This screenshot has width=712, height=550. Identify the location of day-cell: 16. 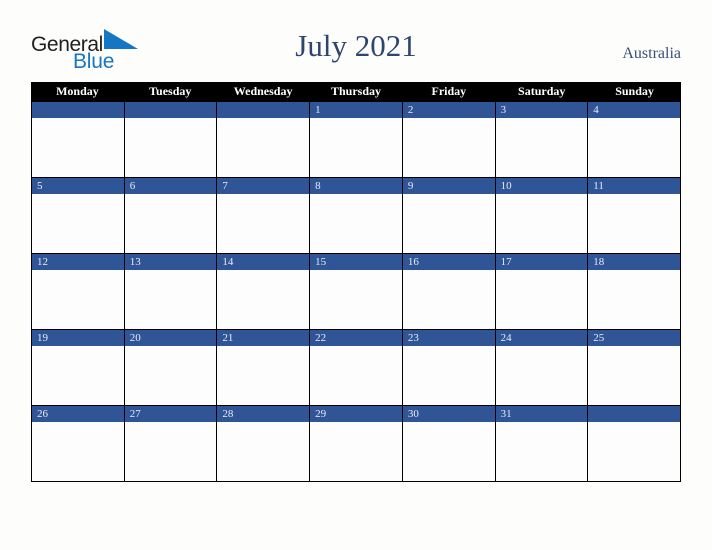
(449, 291).